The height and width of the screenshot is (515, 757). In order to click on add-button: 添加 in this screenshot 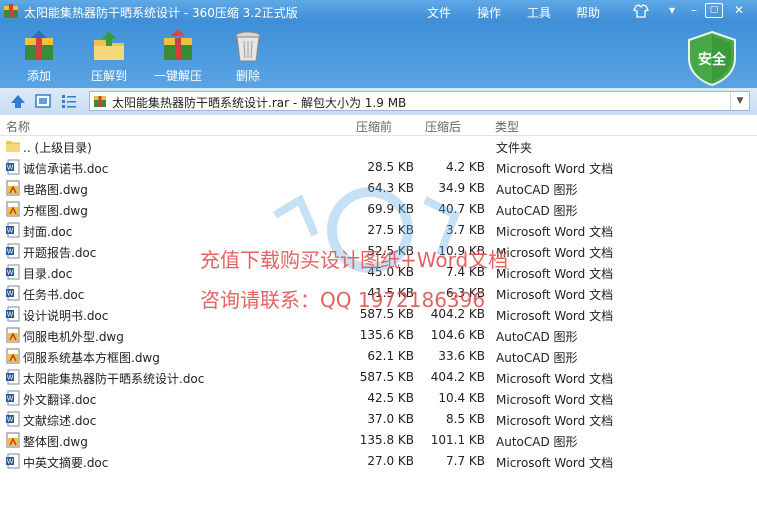, I will do `click(39, 56)`.